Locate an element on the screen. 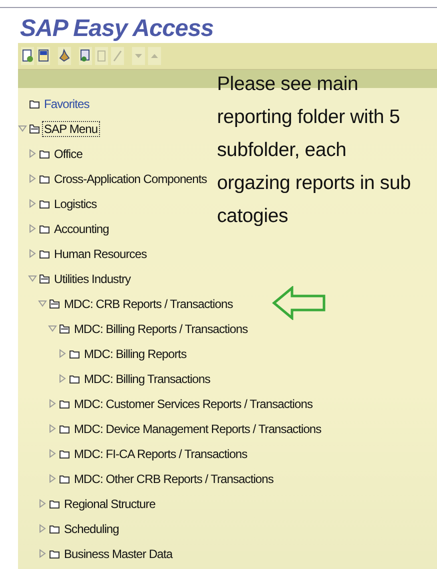  tree-item: MDC: Billing Transactions is located at coordinates (147, 378).